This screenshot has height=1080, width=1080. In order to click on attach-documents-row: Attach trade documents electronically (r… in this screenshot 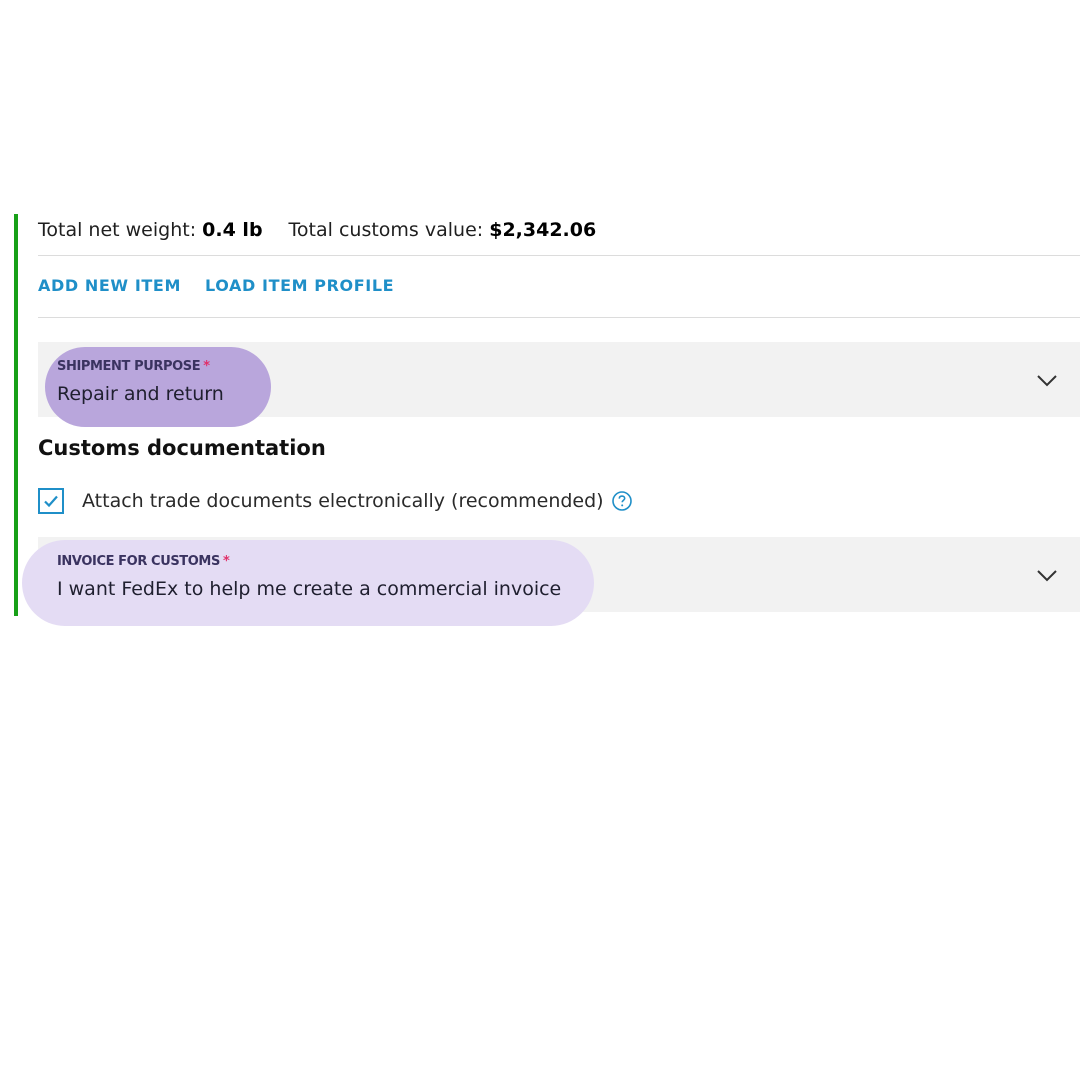, I will do `click(335, 501)`.